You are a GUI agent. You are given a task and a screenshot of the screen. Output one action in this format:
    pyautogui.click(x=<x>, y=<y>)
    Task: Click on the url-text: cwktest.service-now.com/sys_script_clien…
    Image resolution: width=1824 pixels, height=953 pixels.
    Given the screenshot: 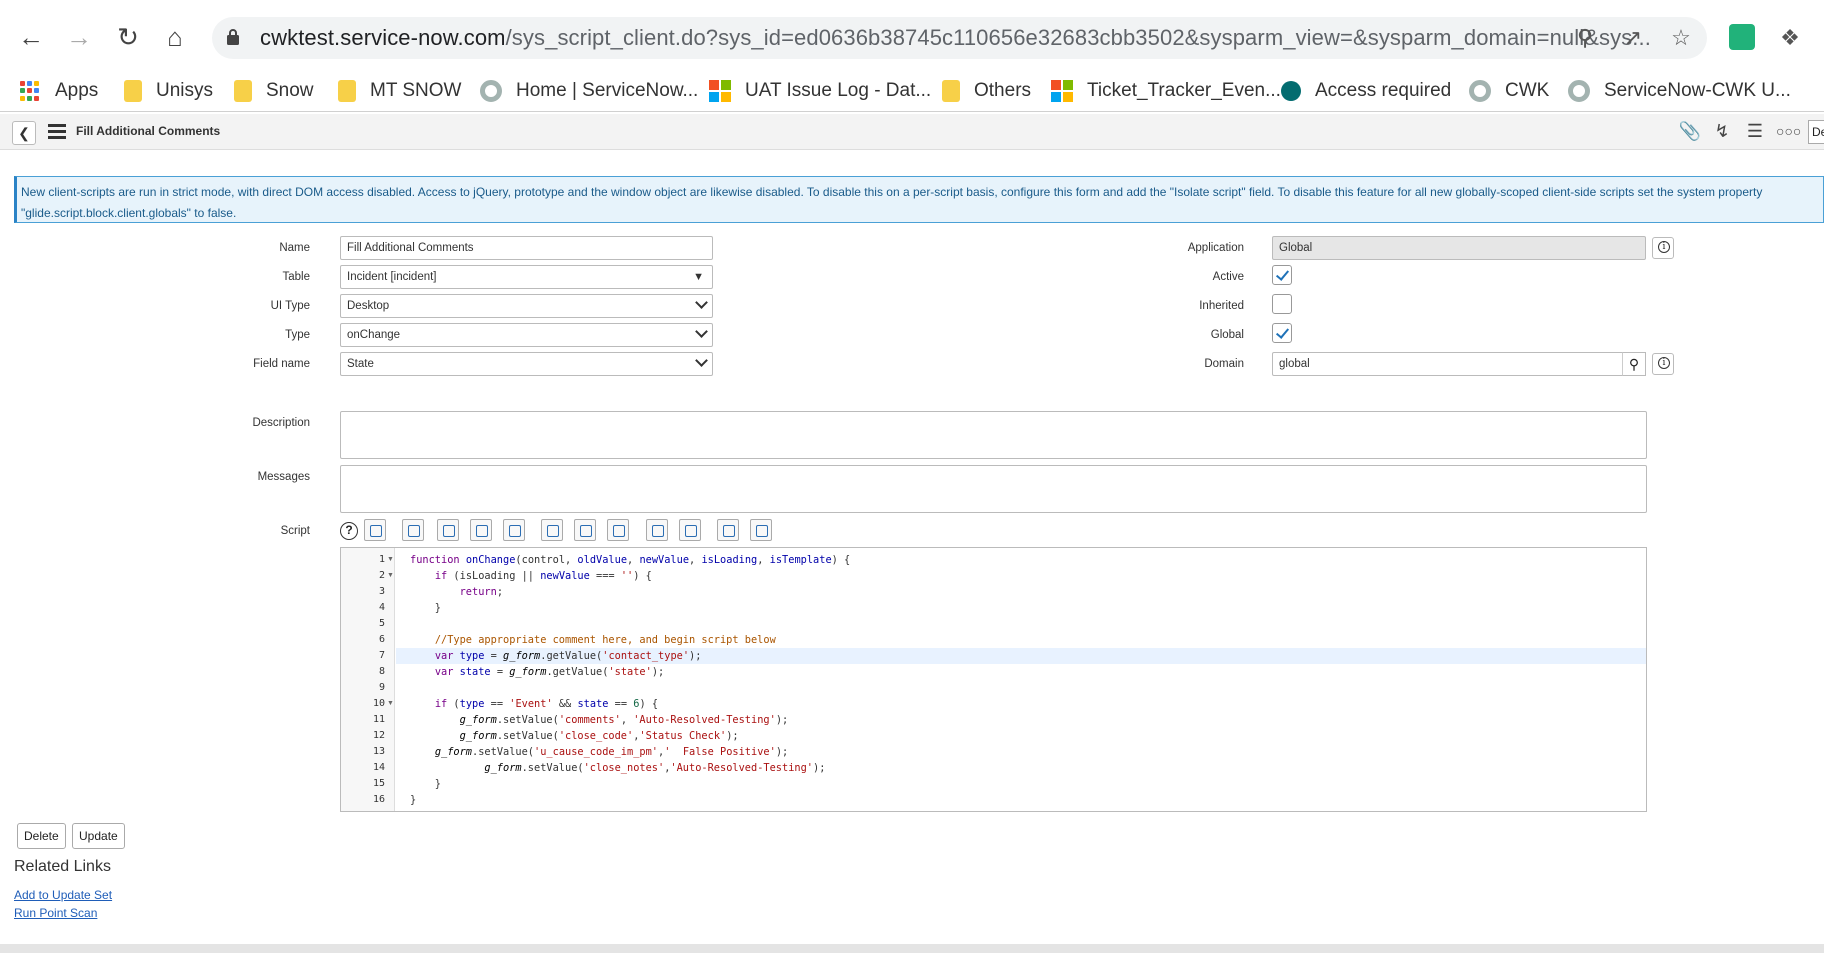 What is the action you would take?
    pyautogui.click(x=955, y=38)
    